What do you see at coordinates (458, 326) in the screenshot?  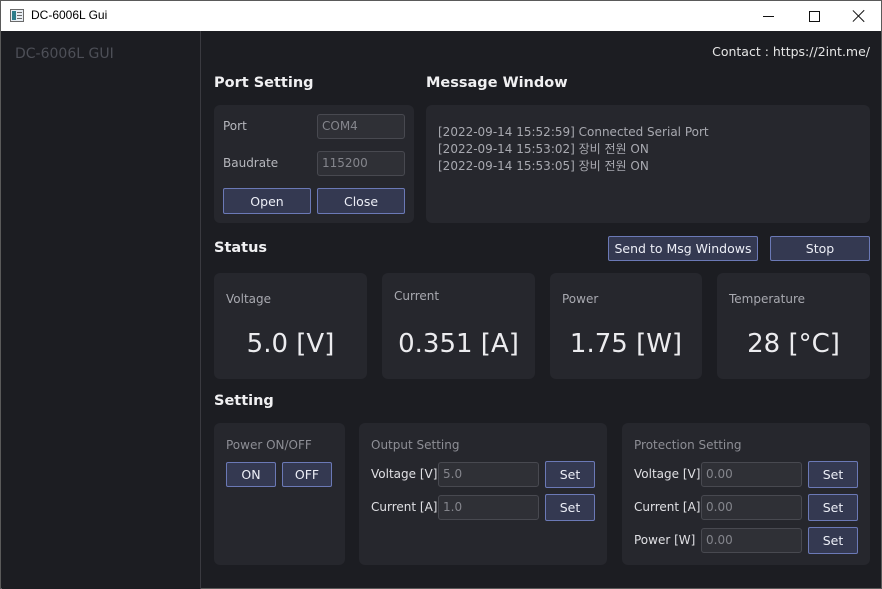 I see `current-status-card: Current 0.351 [A]` at bounding box center [458, 326].